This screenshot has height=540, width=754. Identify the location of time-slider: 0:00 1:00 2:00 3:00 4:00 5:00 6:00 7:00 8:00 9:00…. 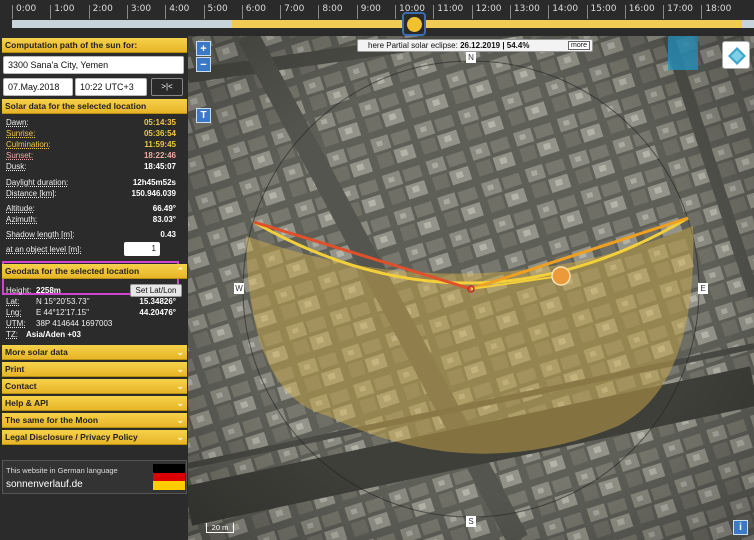
(377, 18).